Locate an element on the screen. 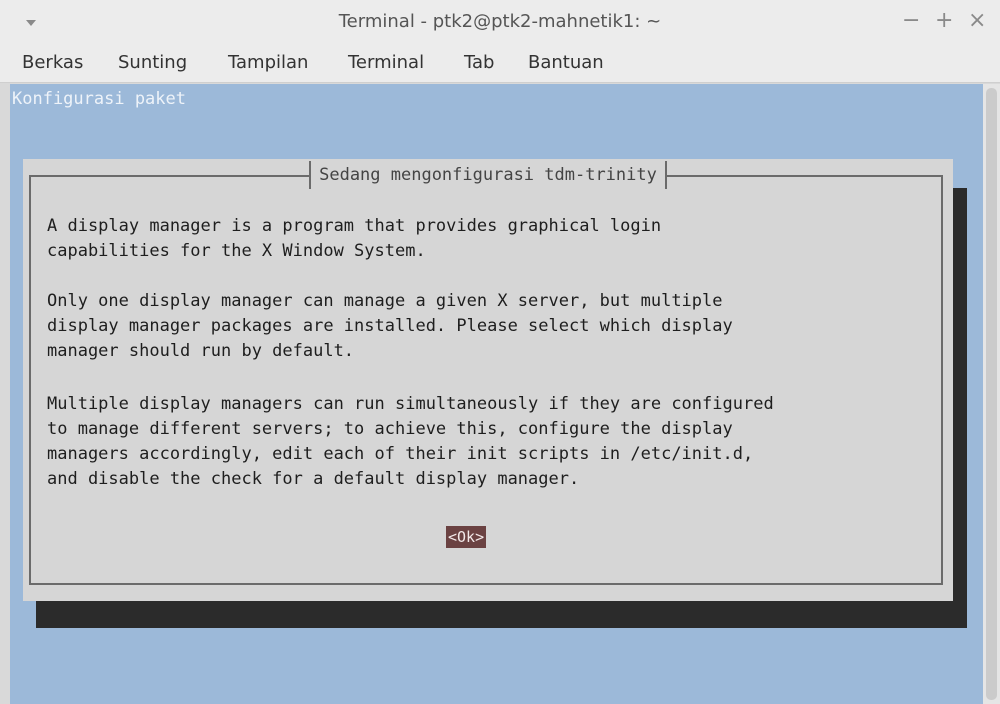 The height and width of the screenshot is (704, 1000). menu-sunting: Sunting is located at coordinates (152, 62).